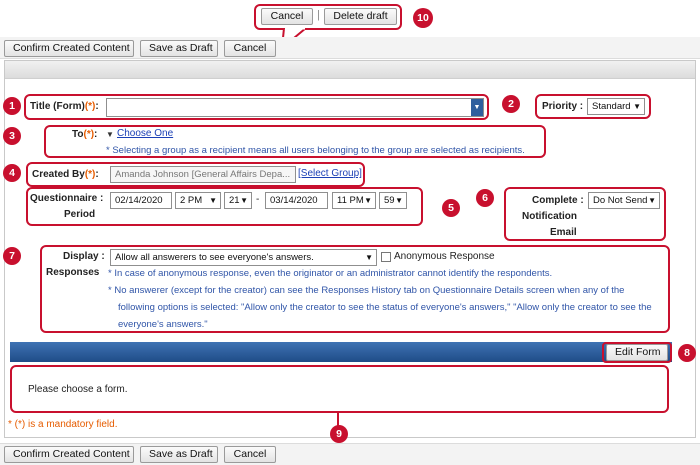 The image size is (700, 465). I want to click on start-hour-value: 2 PM, so click(191, 200).